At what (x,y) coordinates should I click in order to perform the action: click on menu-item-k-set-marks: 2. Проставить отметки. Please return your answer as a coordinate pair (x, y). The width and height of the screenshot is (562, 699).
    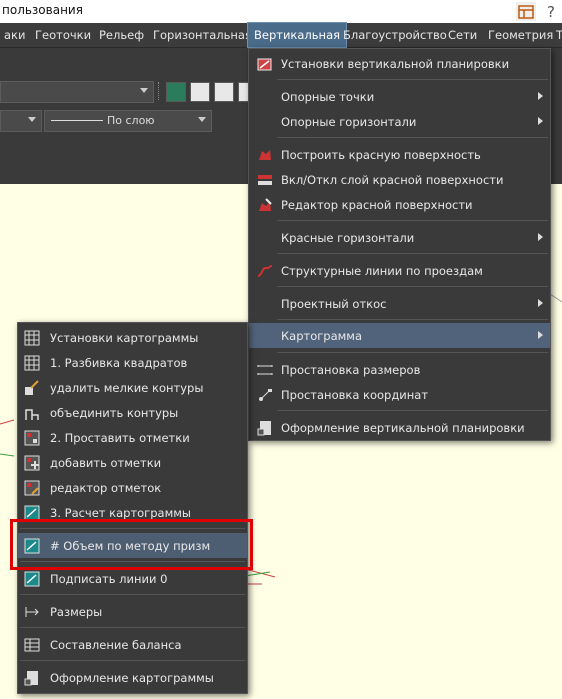
    Looking at the image, I should click on (132, 437).